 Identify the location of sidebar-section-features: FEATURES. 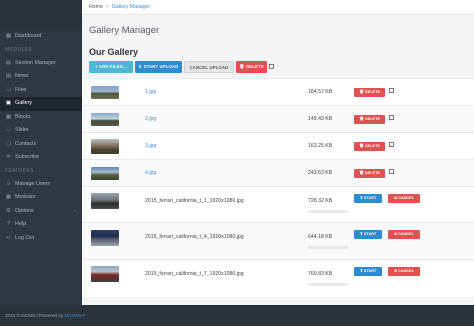
(19, 170).